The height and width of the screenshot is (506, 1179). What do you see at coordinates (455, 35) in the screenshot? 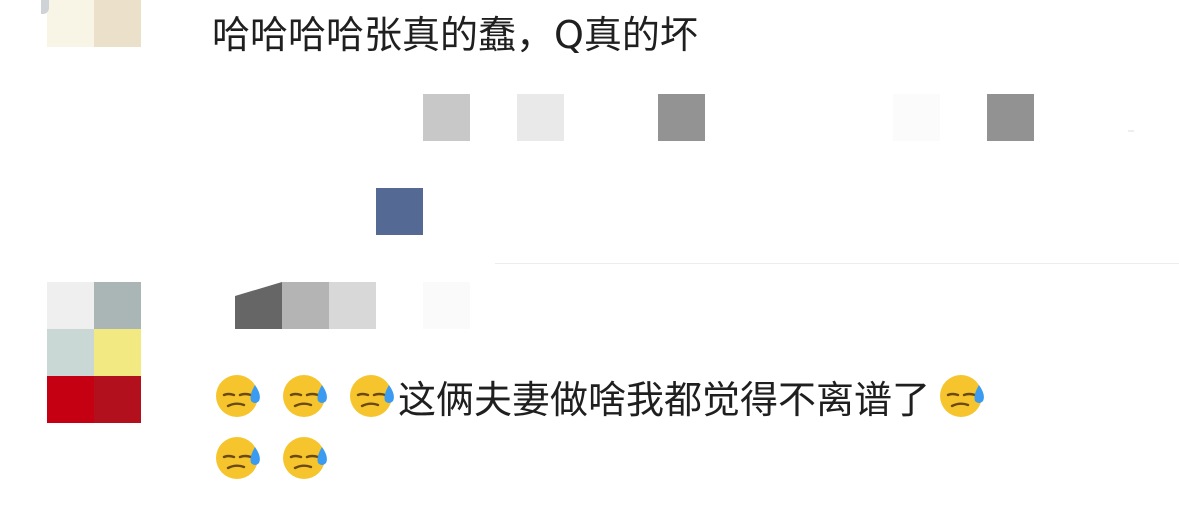
I see `comment-text: 哈哈哈哈张真的蠢，Q真的坏` at bounding box center [455, 35].